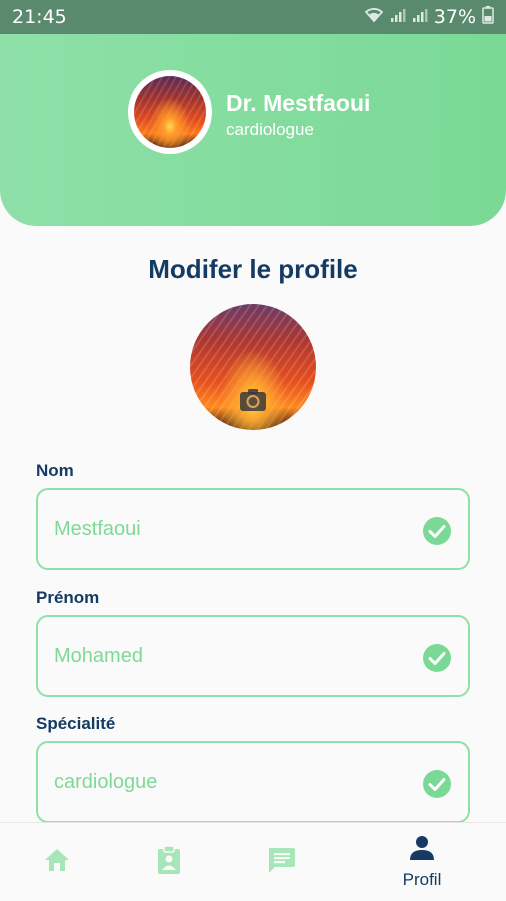 This screenshot has height=901, width=506. What do you see at coordinates (39, 17) in the screenshot?
I see `status-time: 21:45` at bounding box center [39, 17].